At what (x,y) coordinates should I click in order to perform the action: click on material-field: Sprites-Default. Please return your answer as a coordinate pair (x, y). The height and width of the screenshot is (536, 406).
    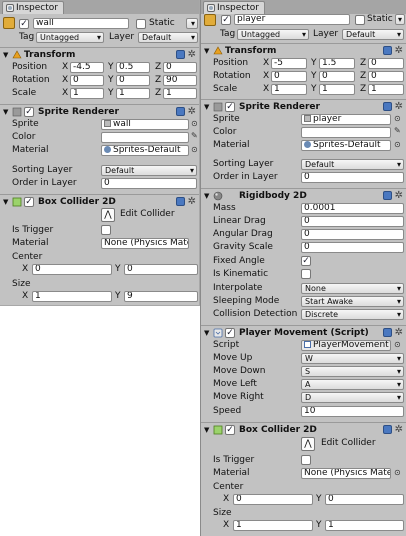
    Looking at the image, I should click on (346, 145).